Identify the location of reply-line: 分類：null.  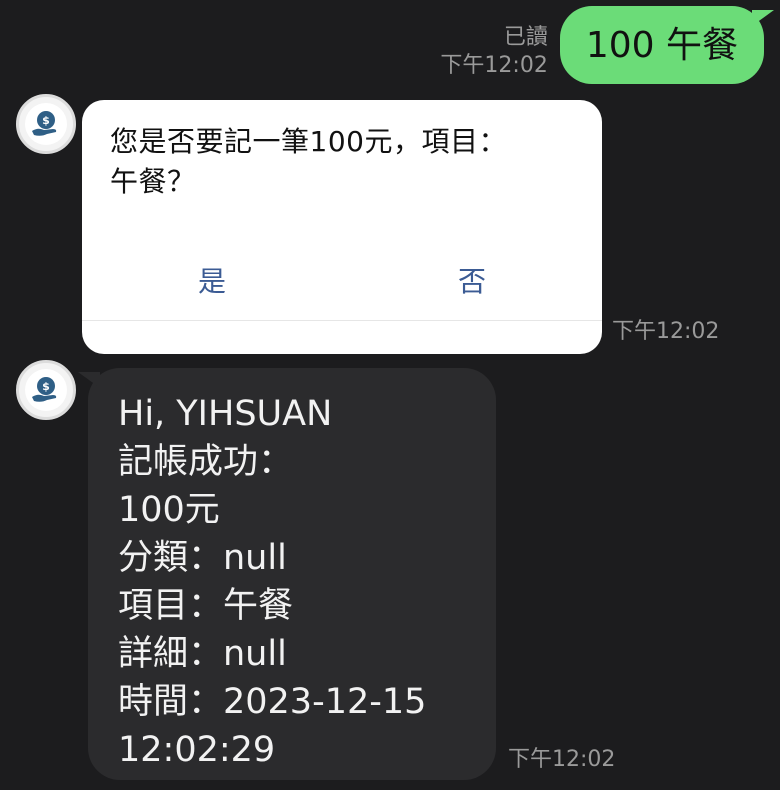
(202, 558).